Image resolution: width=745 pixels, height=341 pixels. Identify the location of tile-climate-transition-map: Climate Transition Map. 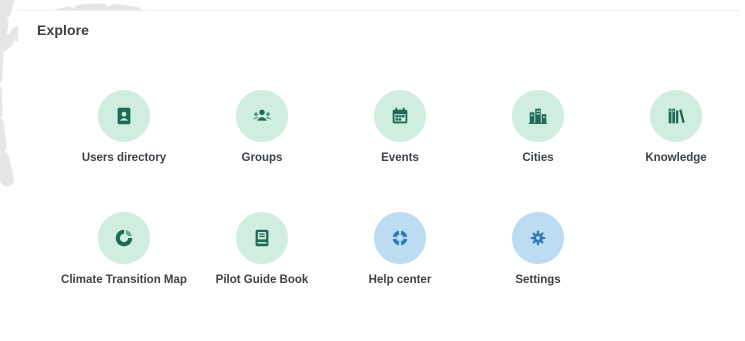
(124, 250).